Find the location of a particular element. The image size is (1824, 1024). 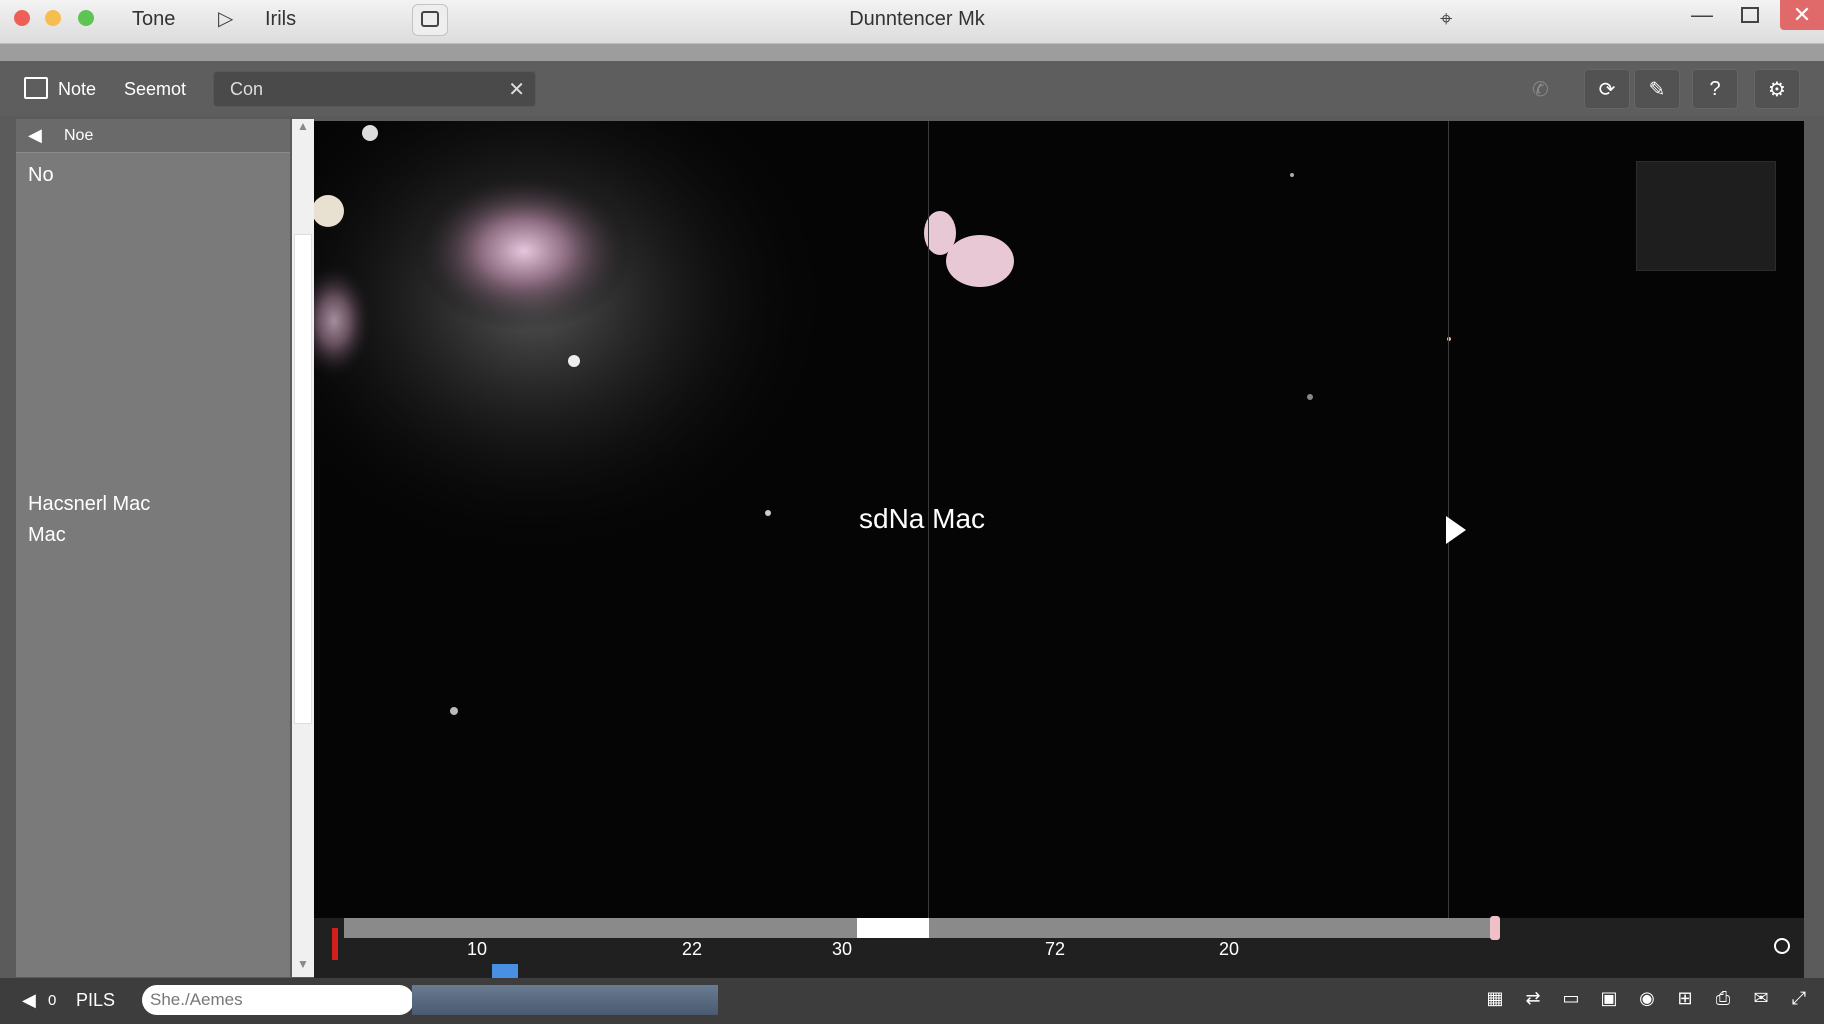

sidebar-header: ◀ Noe is located at coordinates (153, 136).